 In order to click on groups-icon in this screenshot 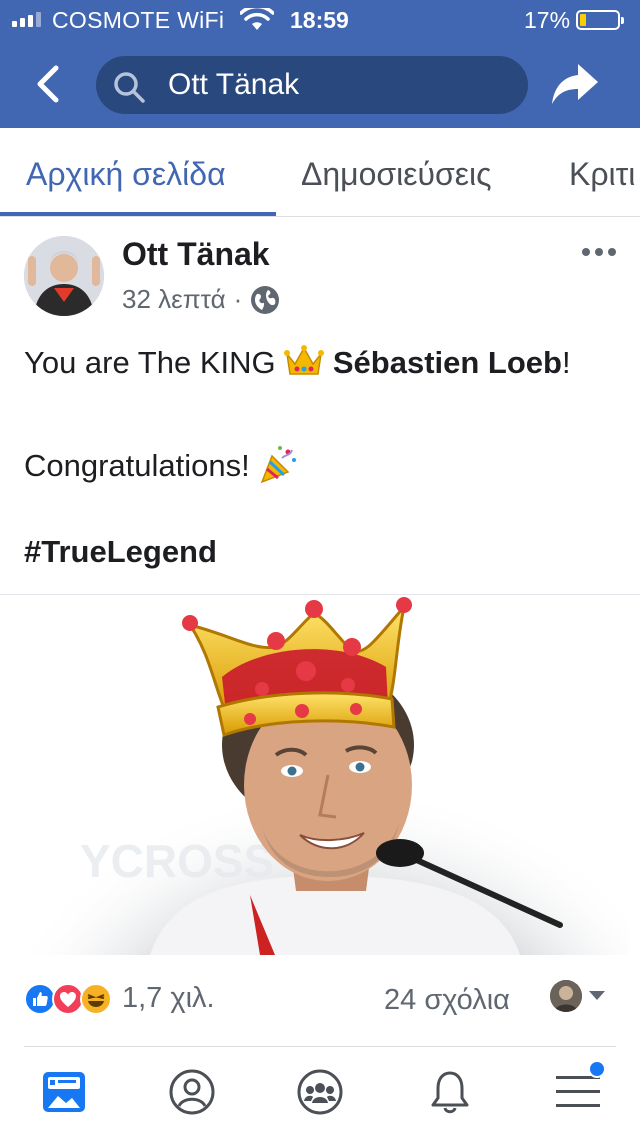, I will do `click(320, 1092)`.